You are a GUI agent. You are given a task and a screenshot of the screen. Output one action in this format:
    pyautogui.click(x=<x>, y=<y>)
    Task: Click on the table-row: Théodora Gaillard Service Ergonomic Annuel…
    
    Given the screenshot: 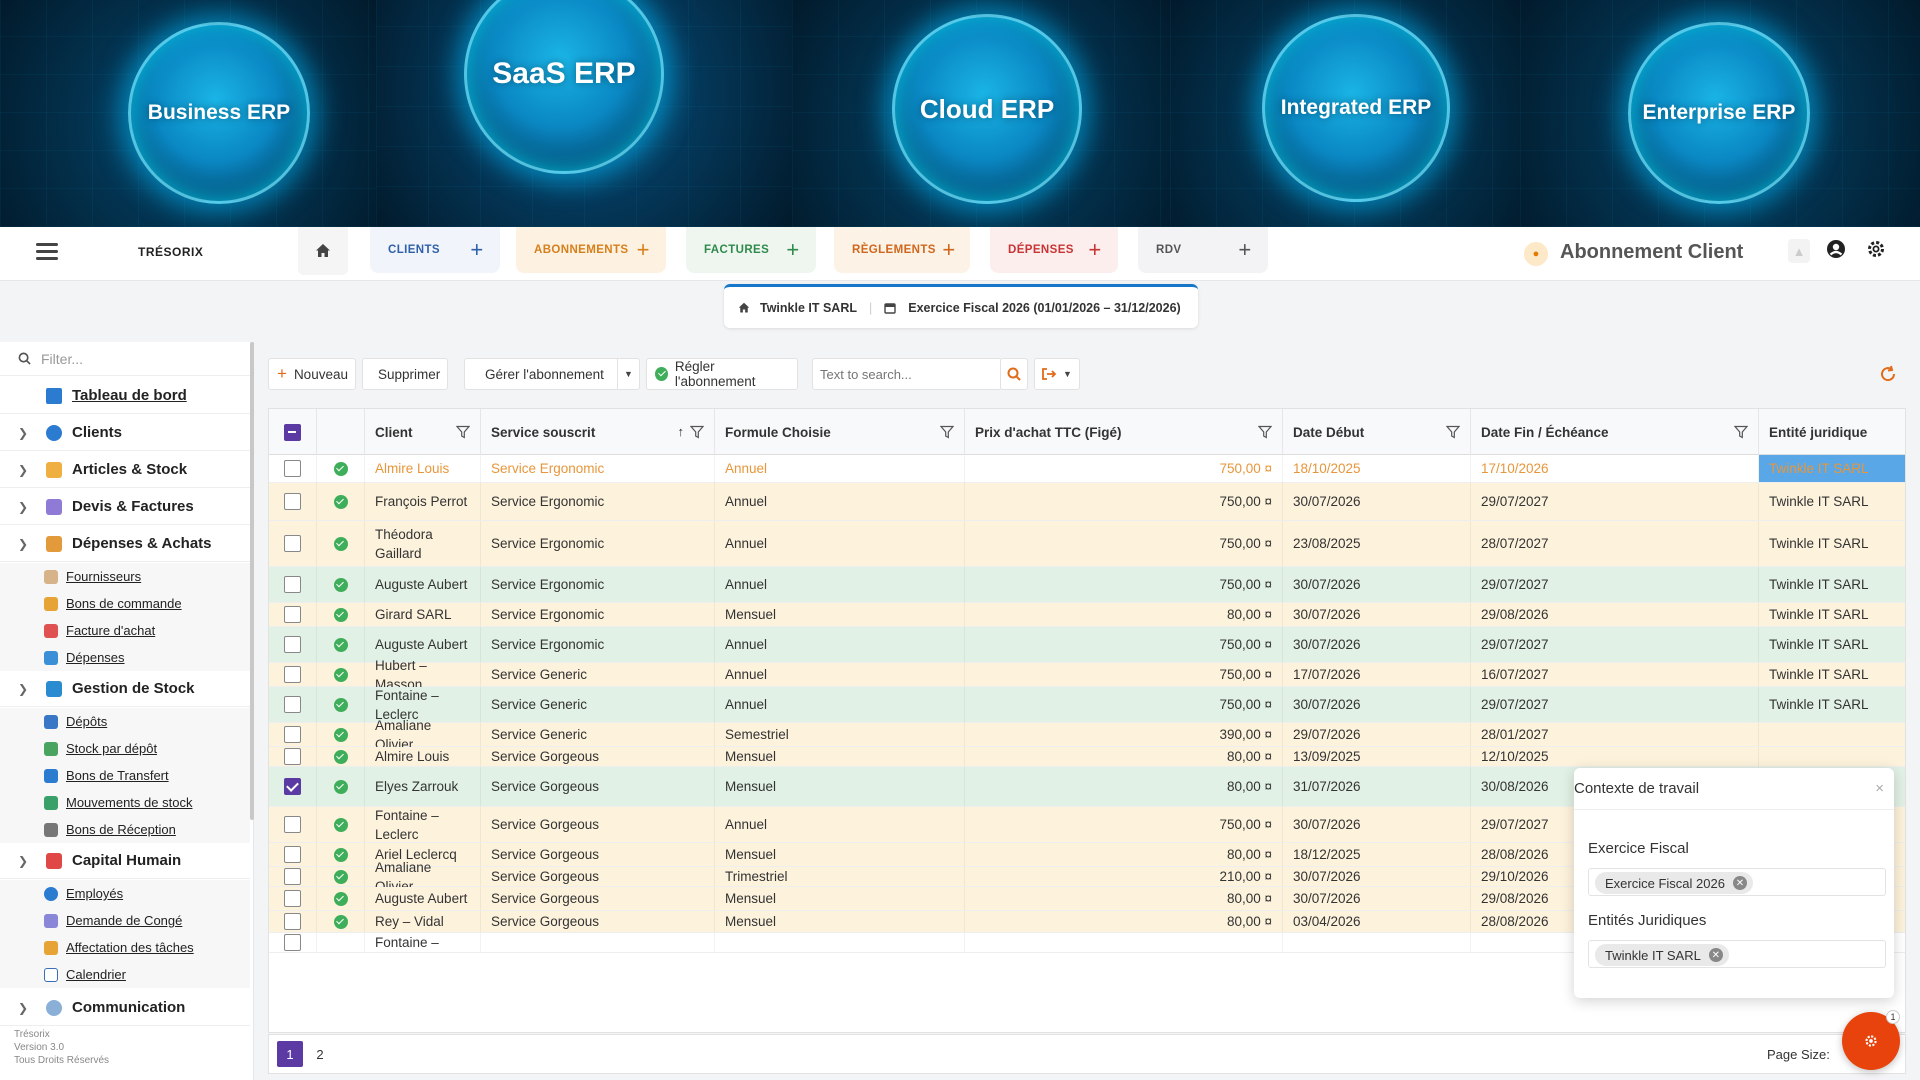 What is the action you would take?
    pyautogui.click(x=1087, y=544)
    